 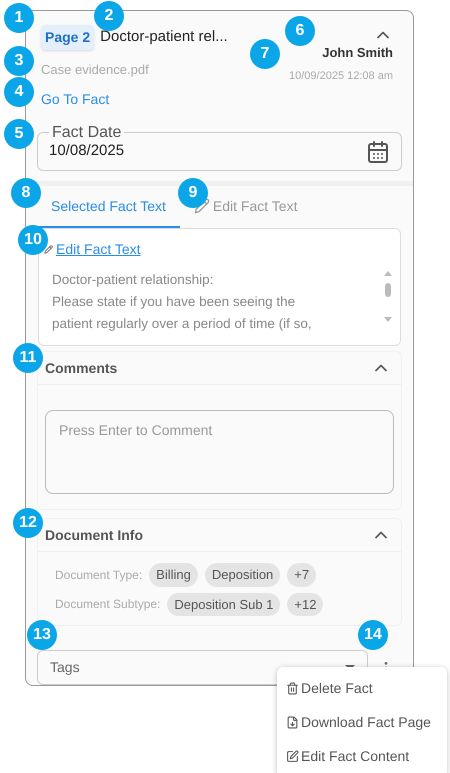 I want to click on section-title: Comments, so click(x=81, y=368).